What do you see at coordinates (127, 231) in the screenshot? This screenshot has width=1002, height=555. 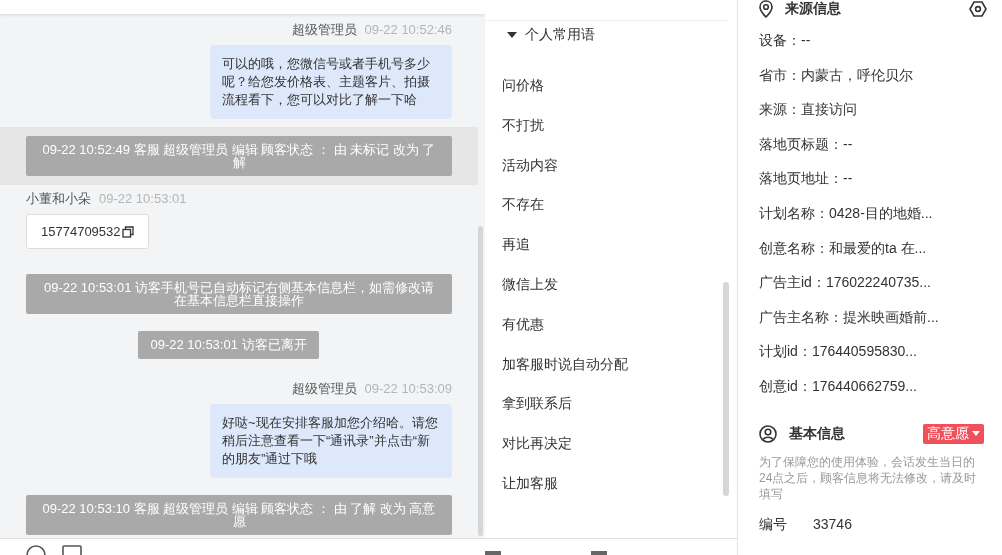 I see `copy-icon` at bounding box center [127, 231].